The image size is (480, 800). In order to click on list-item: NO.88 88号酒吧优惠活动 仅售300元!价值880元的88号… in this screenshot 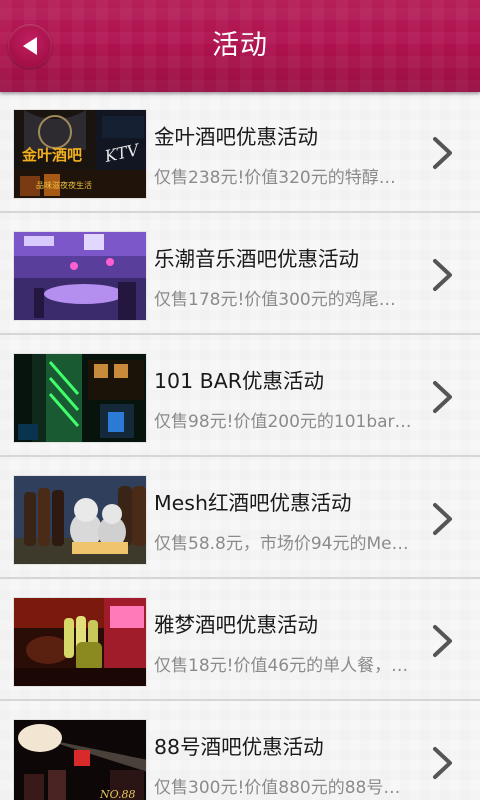, I will do `click(240, 751)`.